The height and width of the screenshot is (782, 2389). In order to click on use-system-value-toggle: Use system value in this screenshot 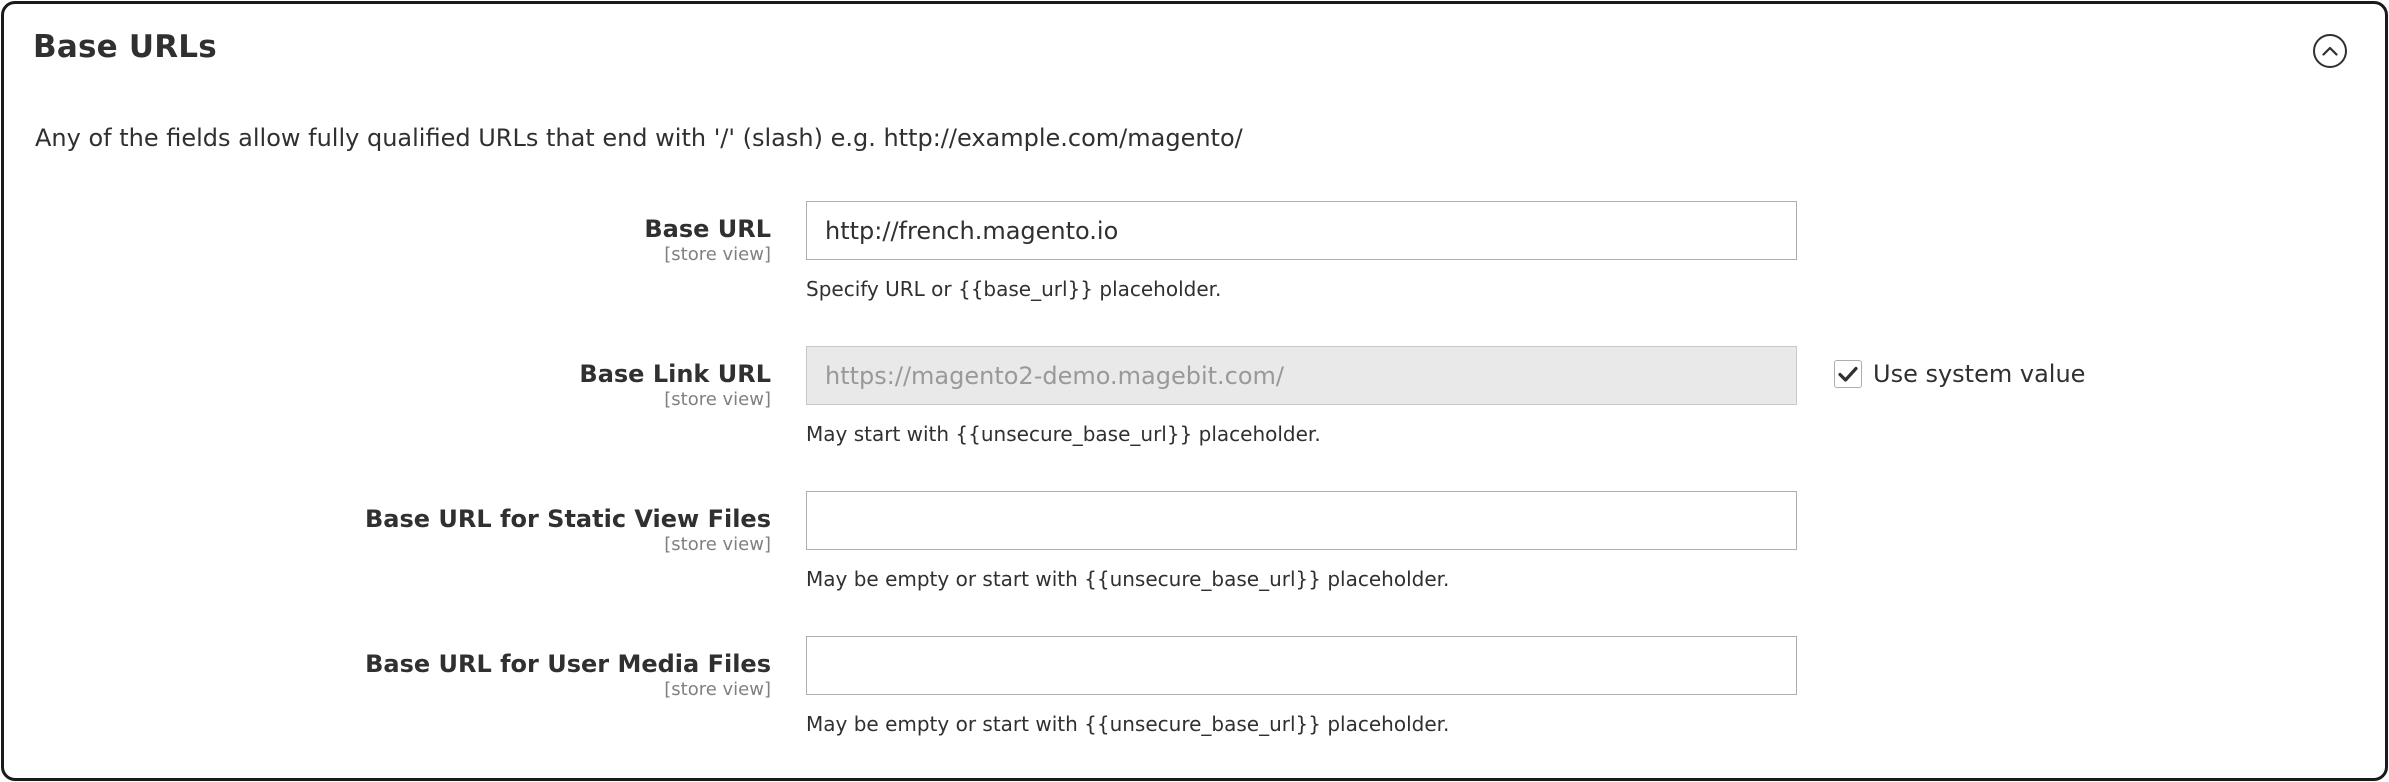, I will do `click(1959, 374)`.